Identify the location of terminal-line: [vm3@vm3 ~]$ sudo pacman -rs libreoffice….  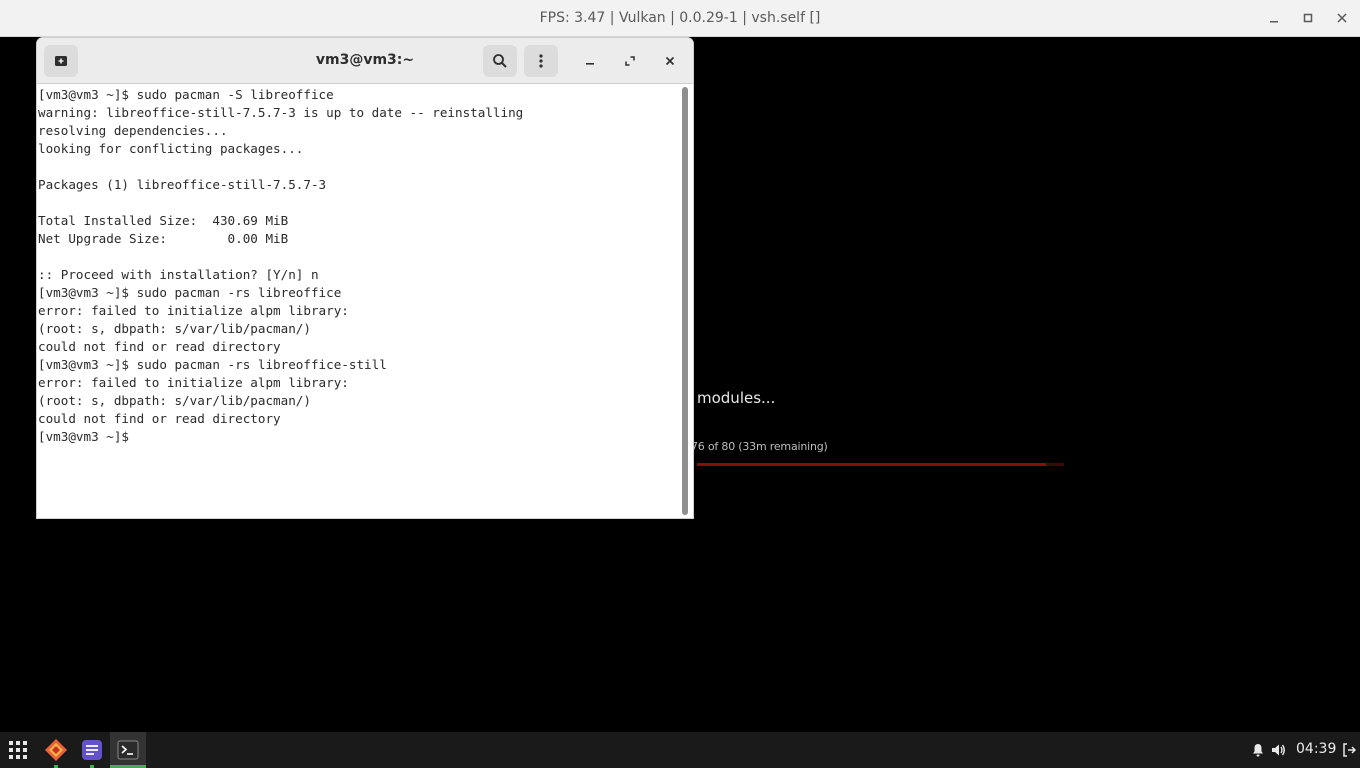
(212, 364).